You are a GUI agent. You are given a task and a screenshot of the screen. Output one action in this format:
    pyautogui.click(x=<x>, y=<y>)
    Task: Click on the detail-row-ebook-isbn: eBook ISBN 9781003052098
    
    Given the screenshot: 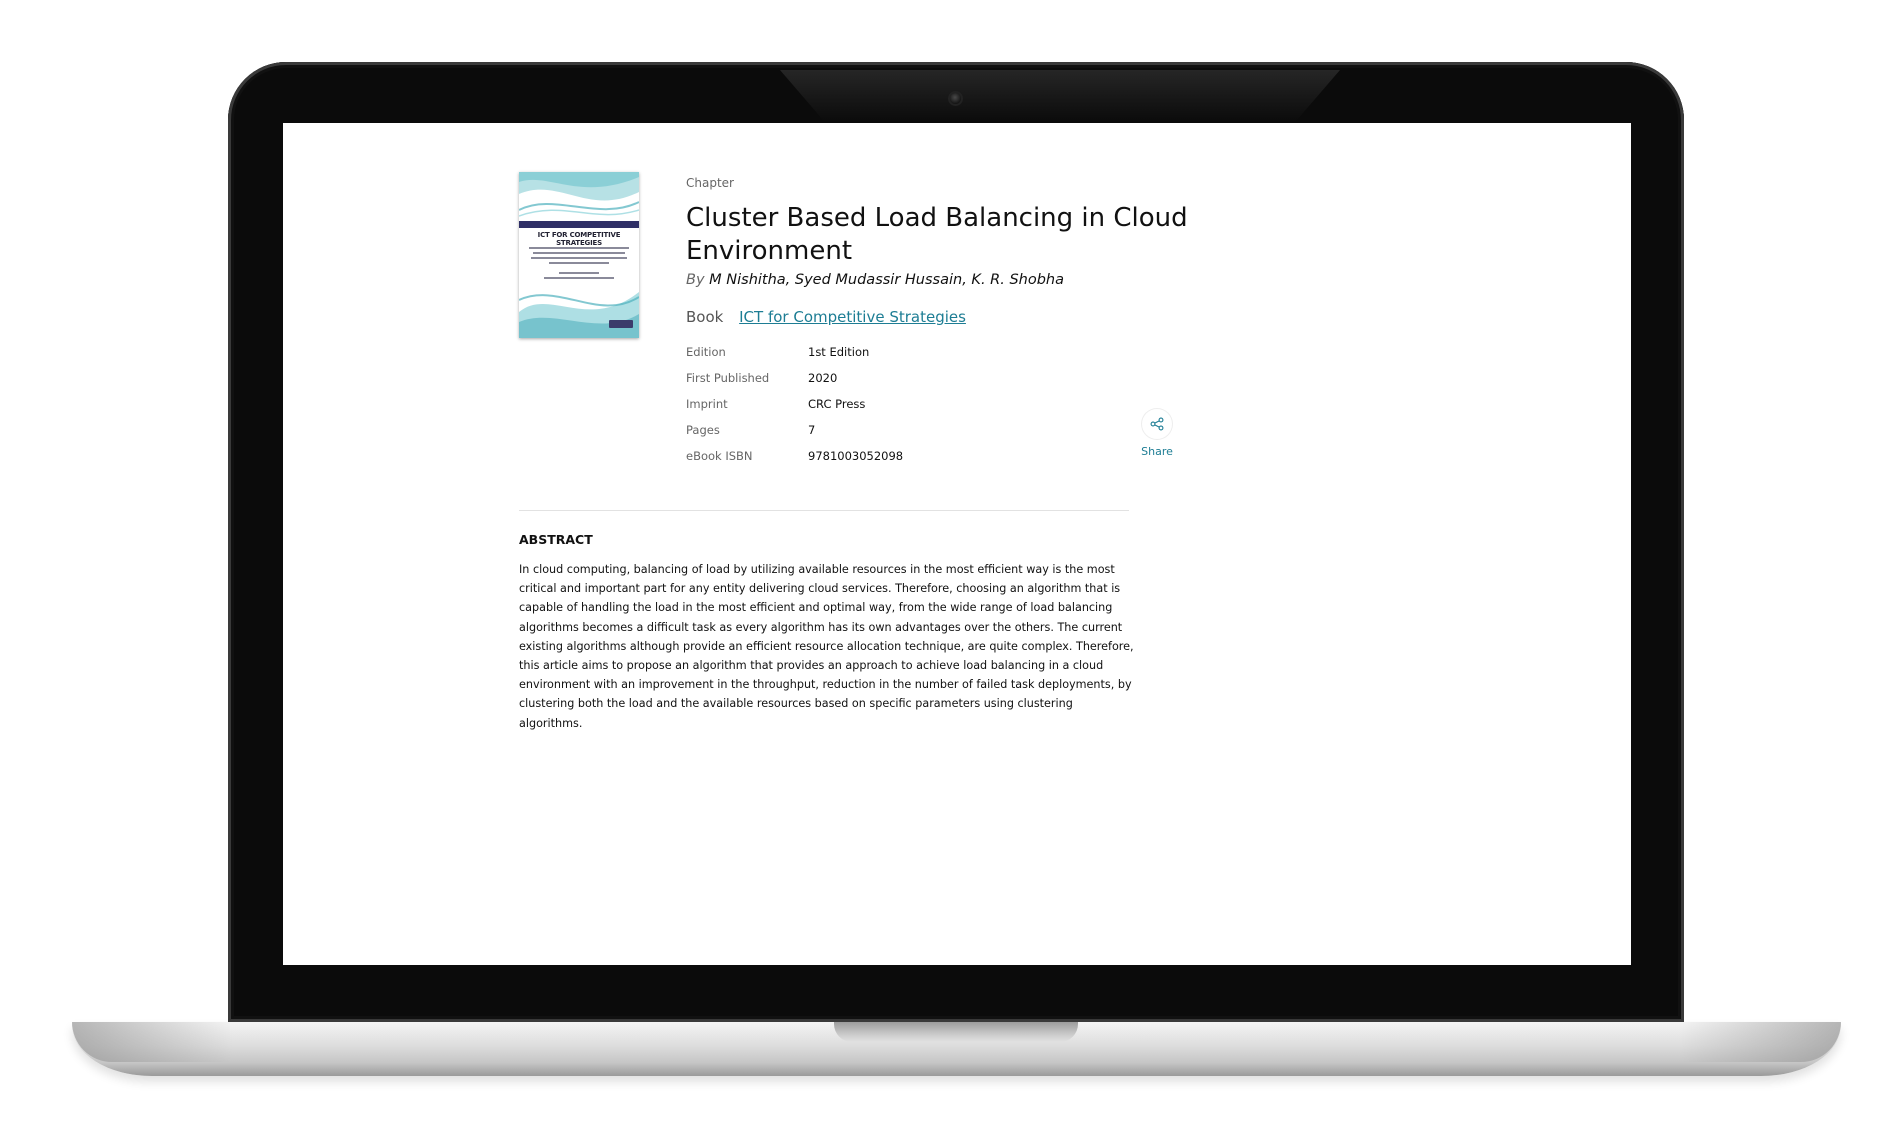 What is the action you would take?
    pyautogui.click(x=836, y=456)
    